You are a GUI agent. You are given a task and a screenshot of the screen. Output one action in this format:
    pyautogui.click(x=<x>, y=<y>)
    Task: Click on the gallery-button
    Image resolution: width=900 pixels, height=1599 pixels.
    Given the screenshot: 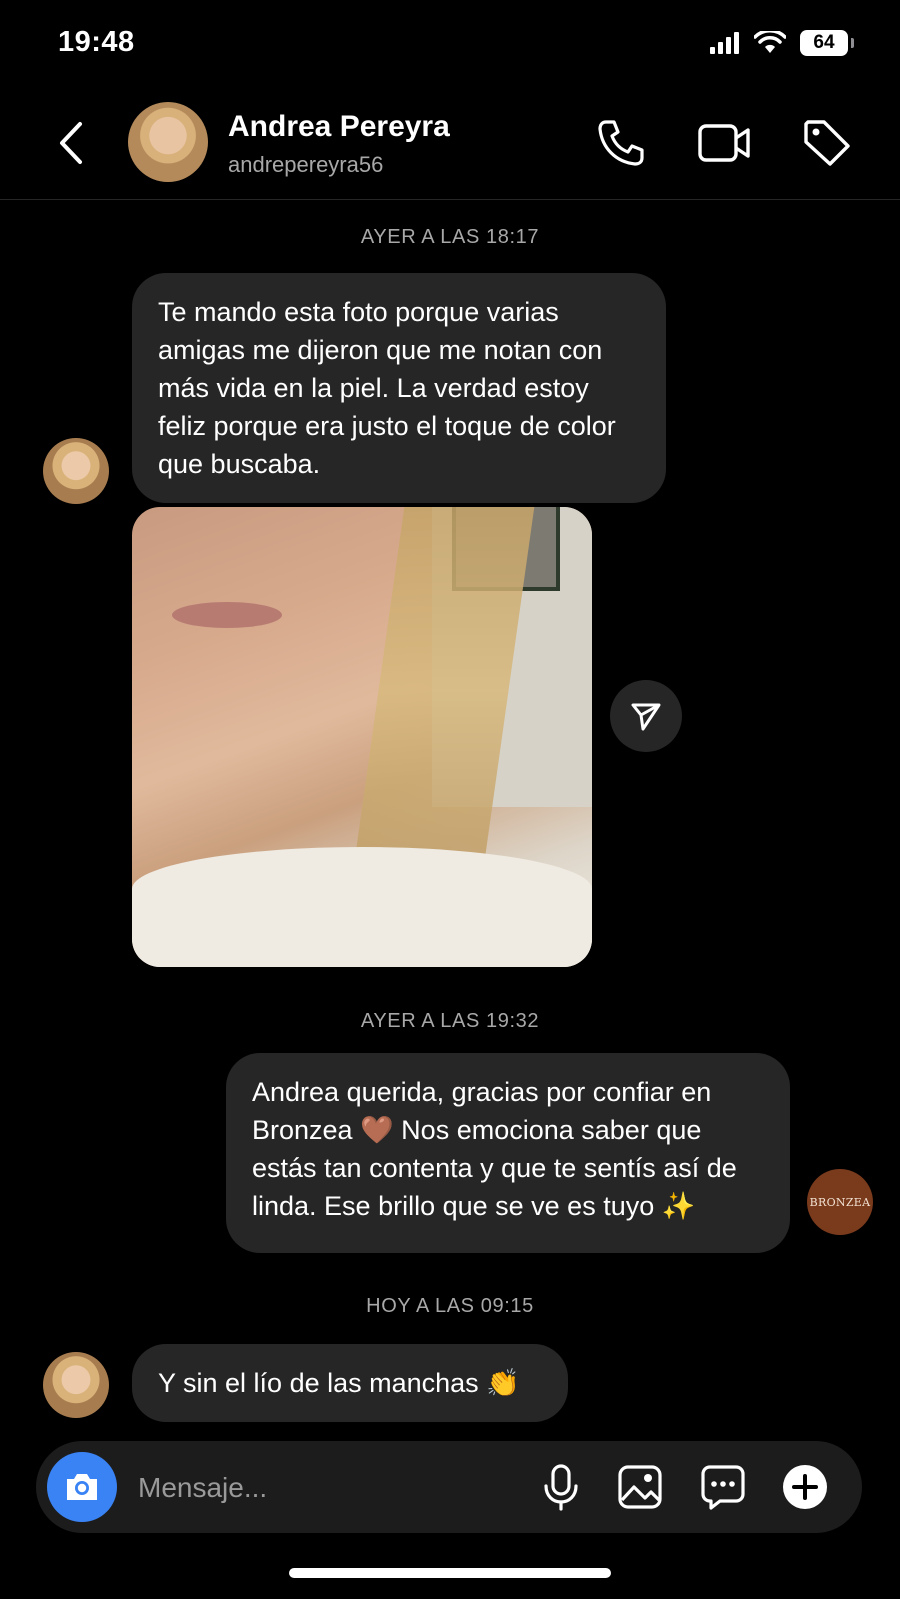 What is the action you would take?
    pyautogui.click(x=640, y=1487)
    